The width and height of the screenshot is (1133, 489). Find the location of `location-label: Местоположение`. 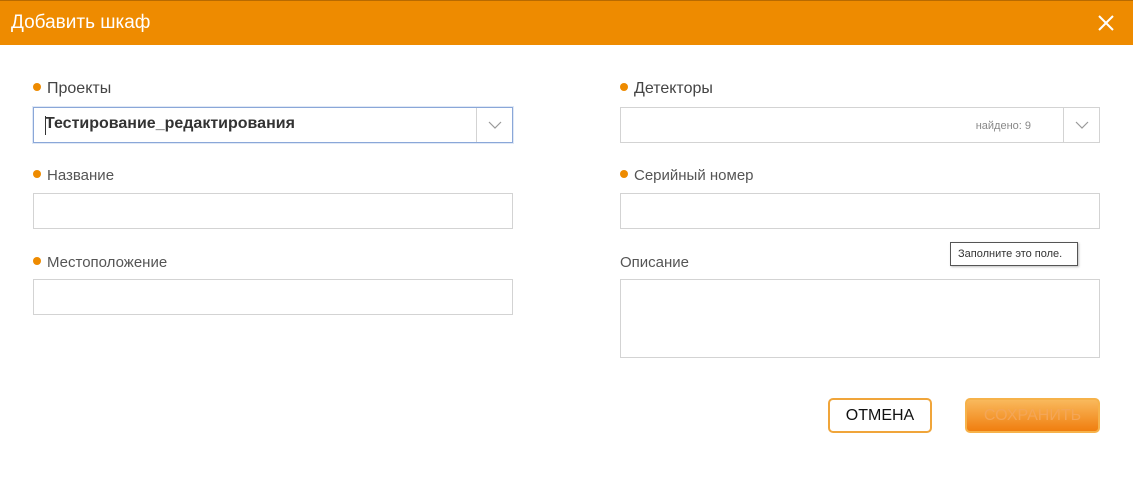

location-label: Местоположение is located at coordinates (100, 262).